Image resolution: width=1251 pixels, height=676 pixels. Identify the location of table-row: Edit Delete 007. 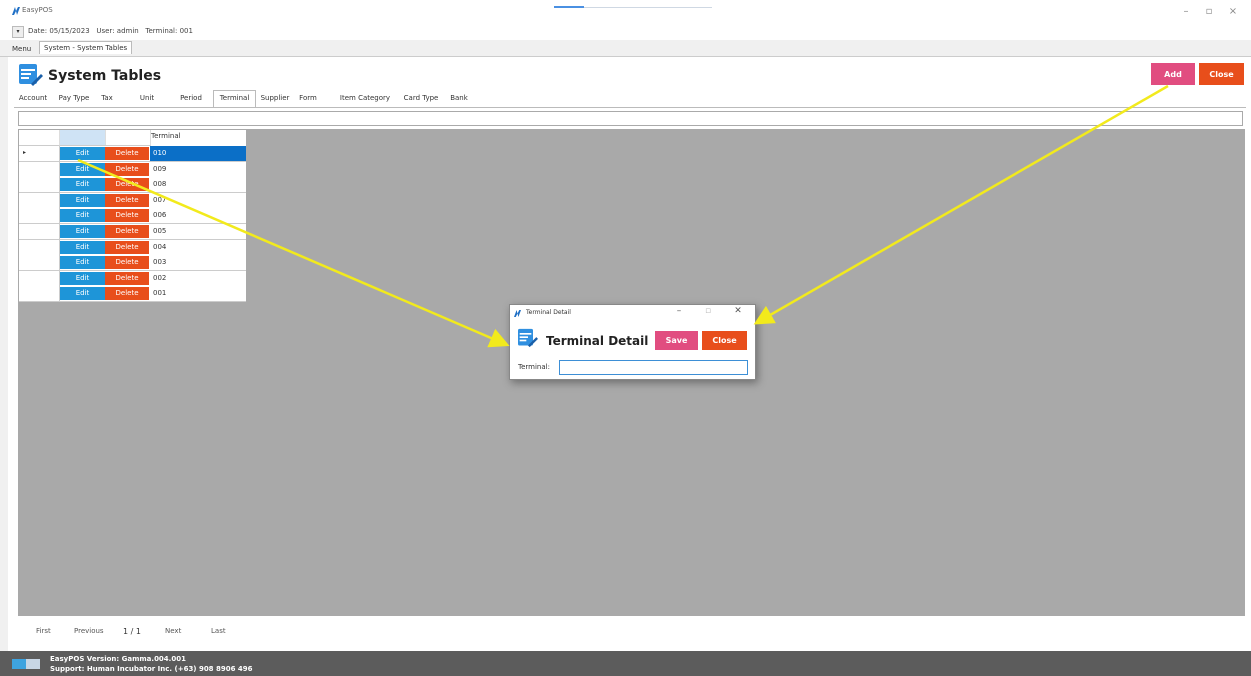
(132, 200).